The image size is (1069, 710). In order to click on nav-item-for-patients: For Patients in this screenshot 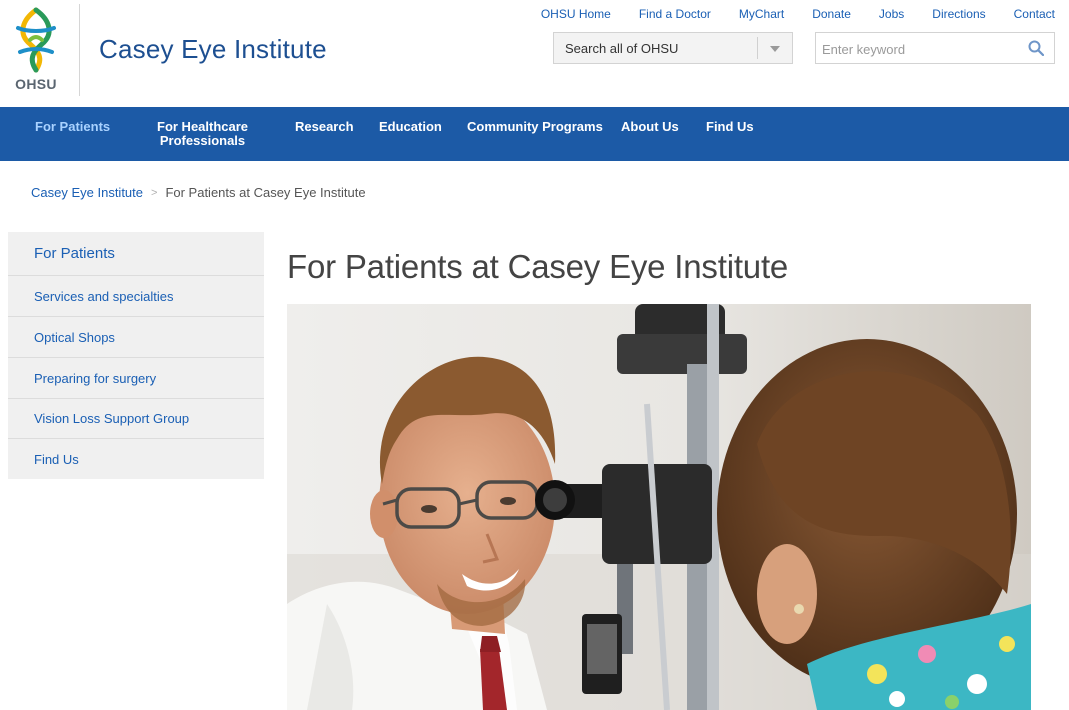, I will do `click(72, 127)`.